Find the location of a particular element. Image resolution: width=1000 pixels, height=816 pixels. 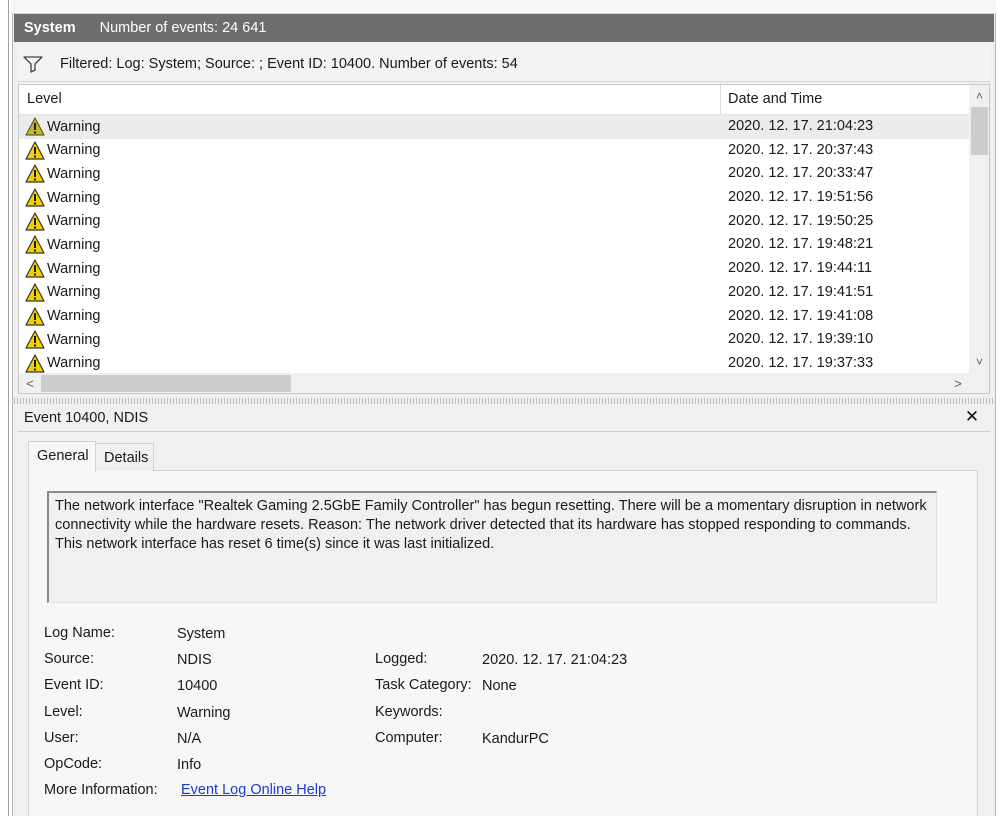

task-category-label: Task Category: is located at coordinates (423, 685).